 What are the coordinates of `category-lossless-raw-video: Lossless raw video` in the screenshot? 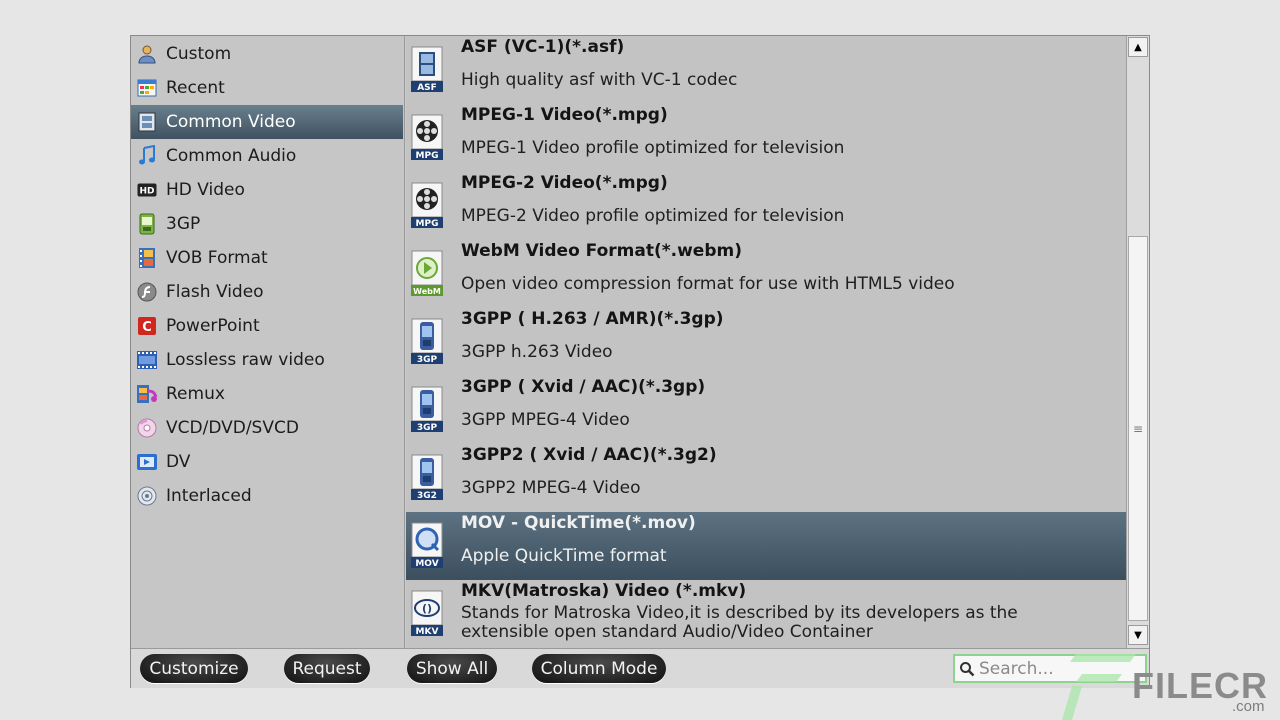 It's located at (267, 360).